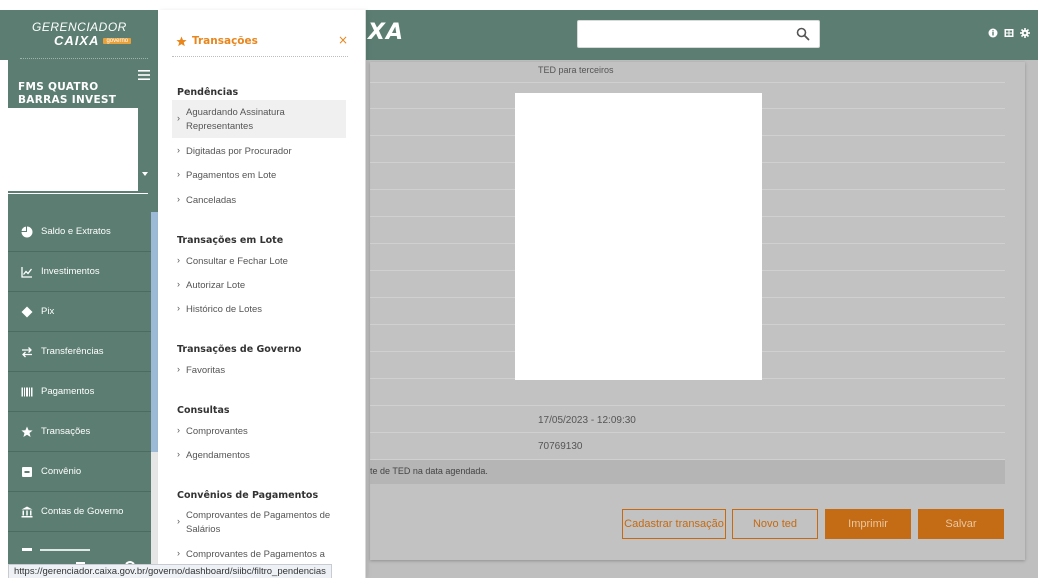 This screenshot has height=578, width=1038. What do you see at coordinates (587, 420) in the screenshot?
I see `transaction-datetime-value: 17/05/2023 - 12:09:30` at bounding box center [587, 420].